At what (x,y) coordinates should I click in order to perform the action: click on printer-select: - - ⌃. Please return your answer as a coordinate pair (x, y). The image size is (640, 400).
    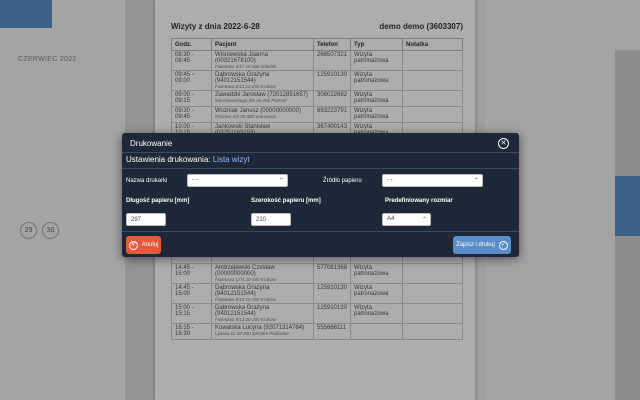
    Looking at the image, I should click on (237, 180).